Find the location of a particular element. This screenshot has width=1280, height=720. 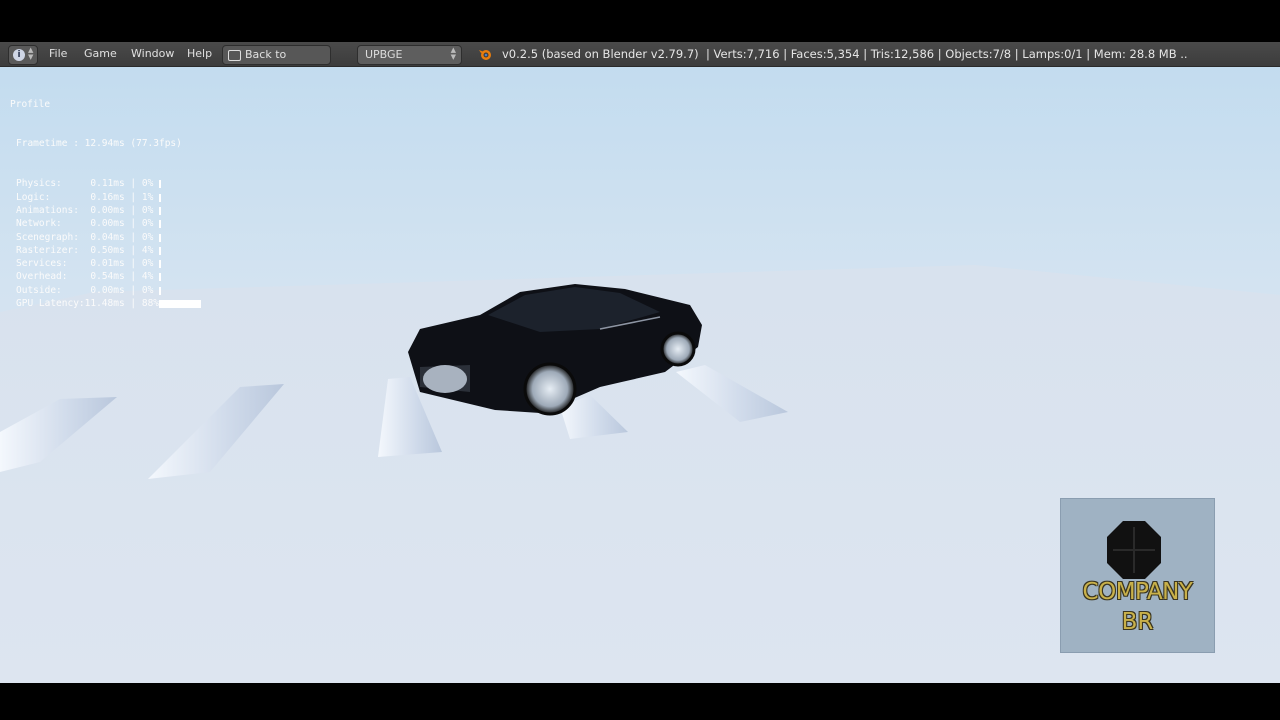

profile-title: Profile is located at coordinates (30, 104).